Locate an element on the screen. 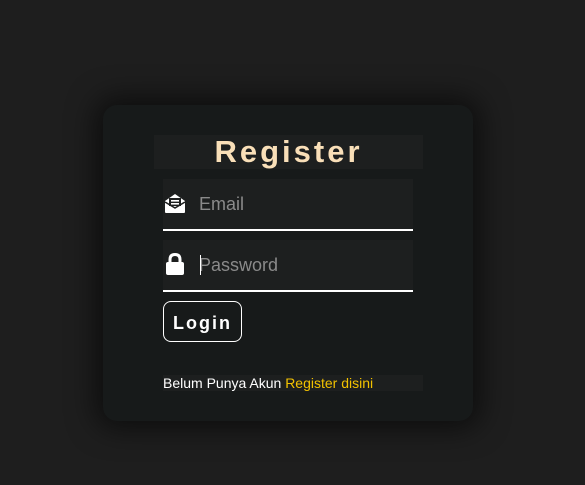 This screenshot has height=485, width=585. register-link: Register disini is located at coordinates (329, 383).